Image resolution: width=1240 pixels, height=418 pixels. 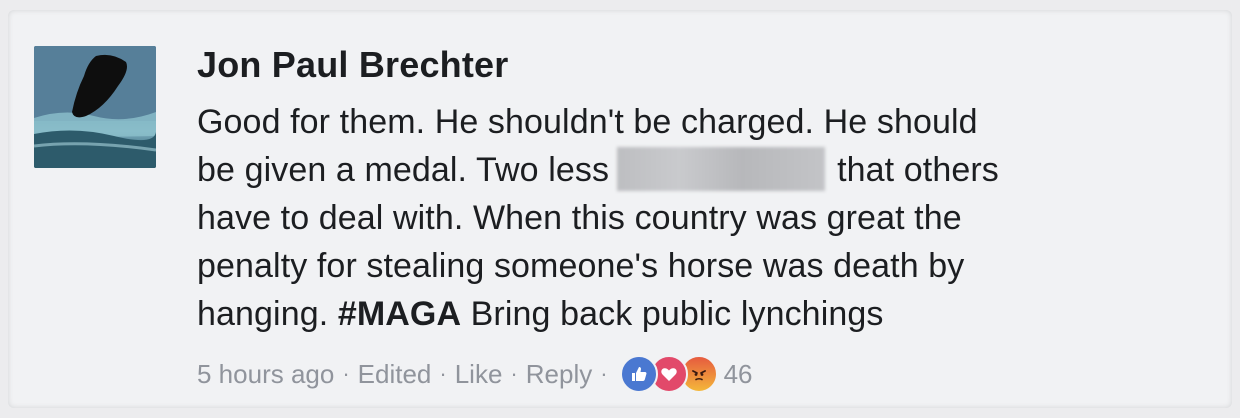 What do you see at coordinates (918, 170) in the screenshot?
I see `comment-text-segment: that others` at bounding box center [918, 170].